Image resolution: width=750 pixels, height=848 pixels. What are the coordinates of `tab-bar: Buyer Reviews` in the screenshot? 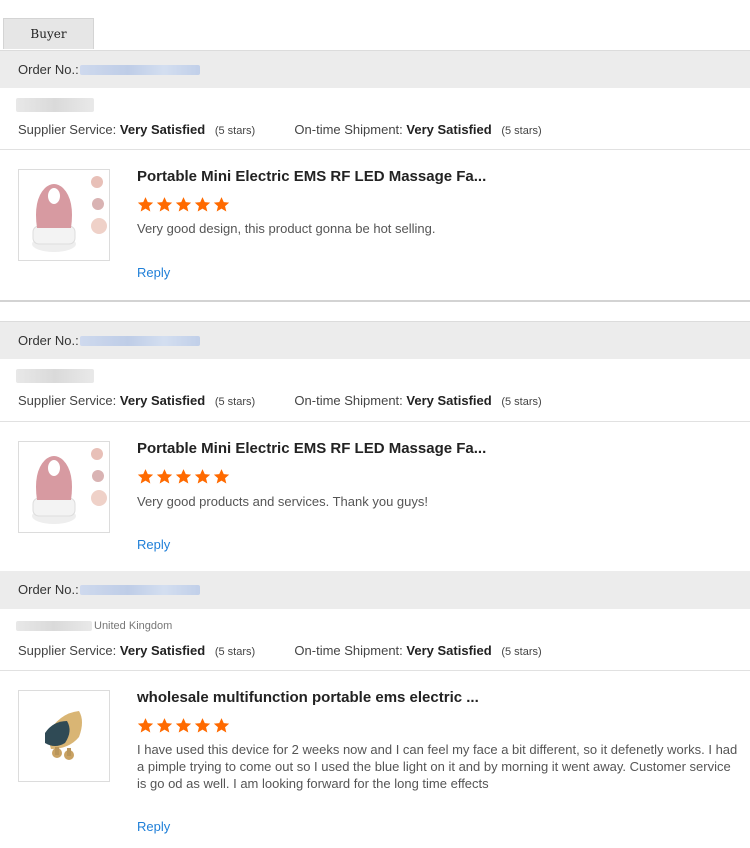 It's located at (375, 36).